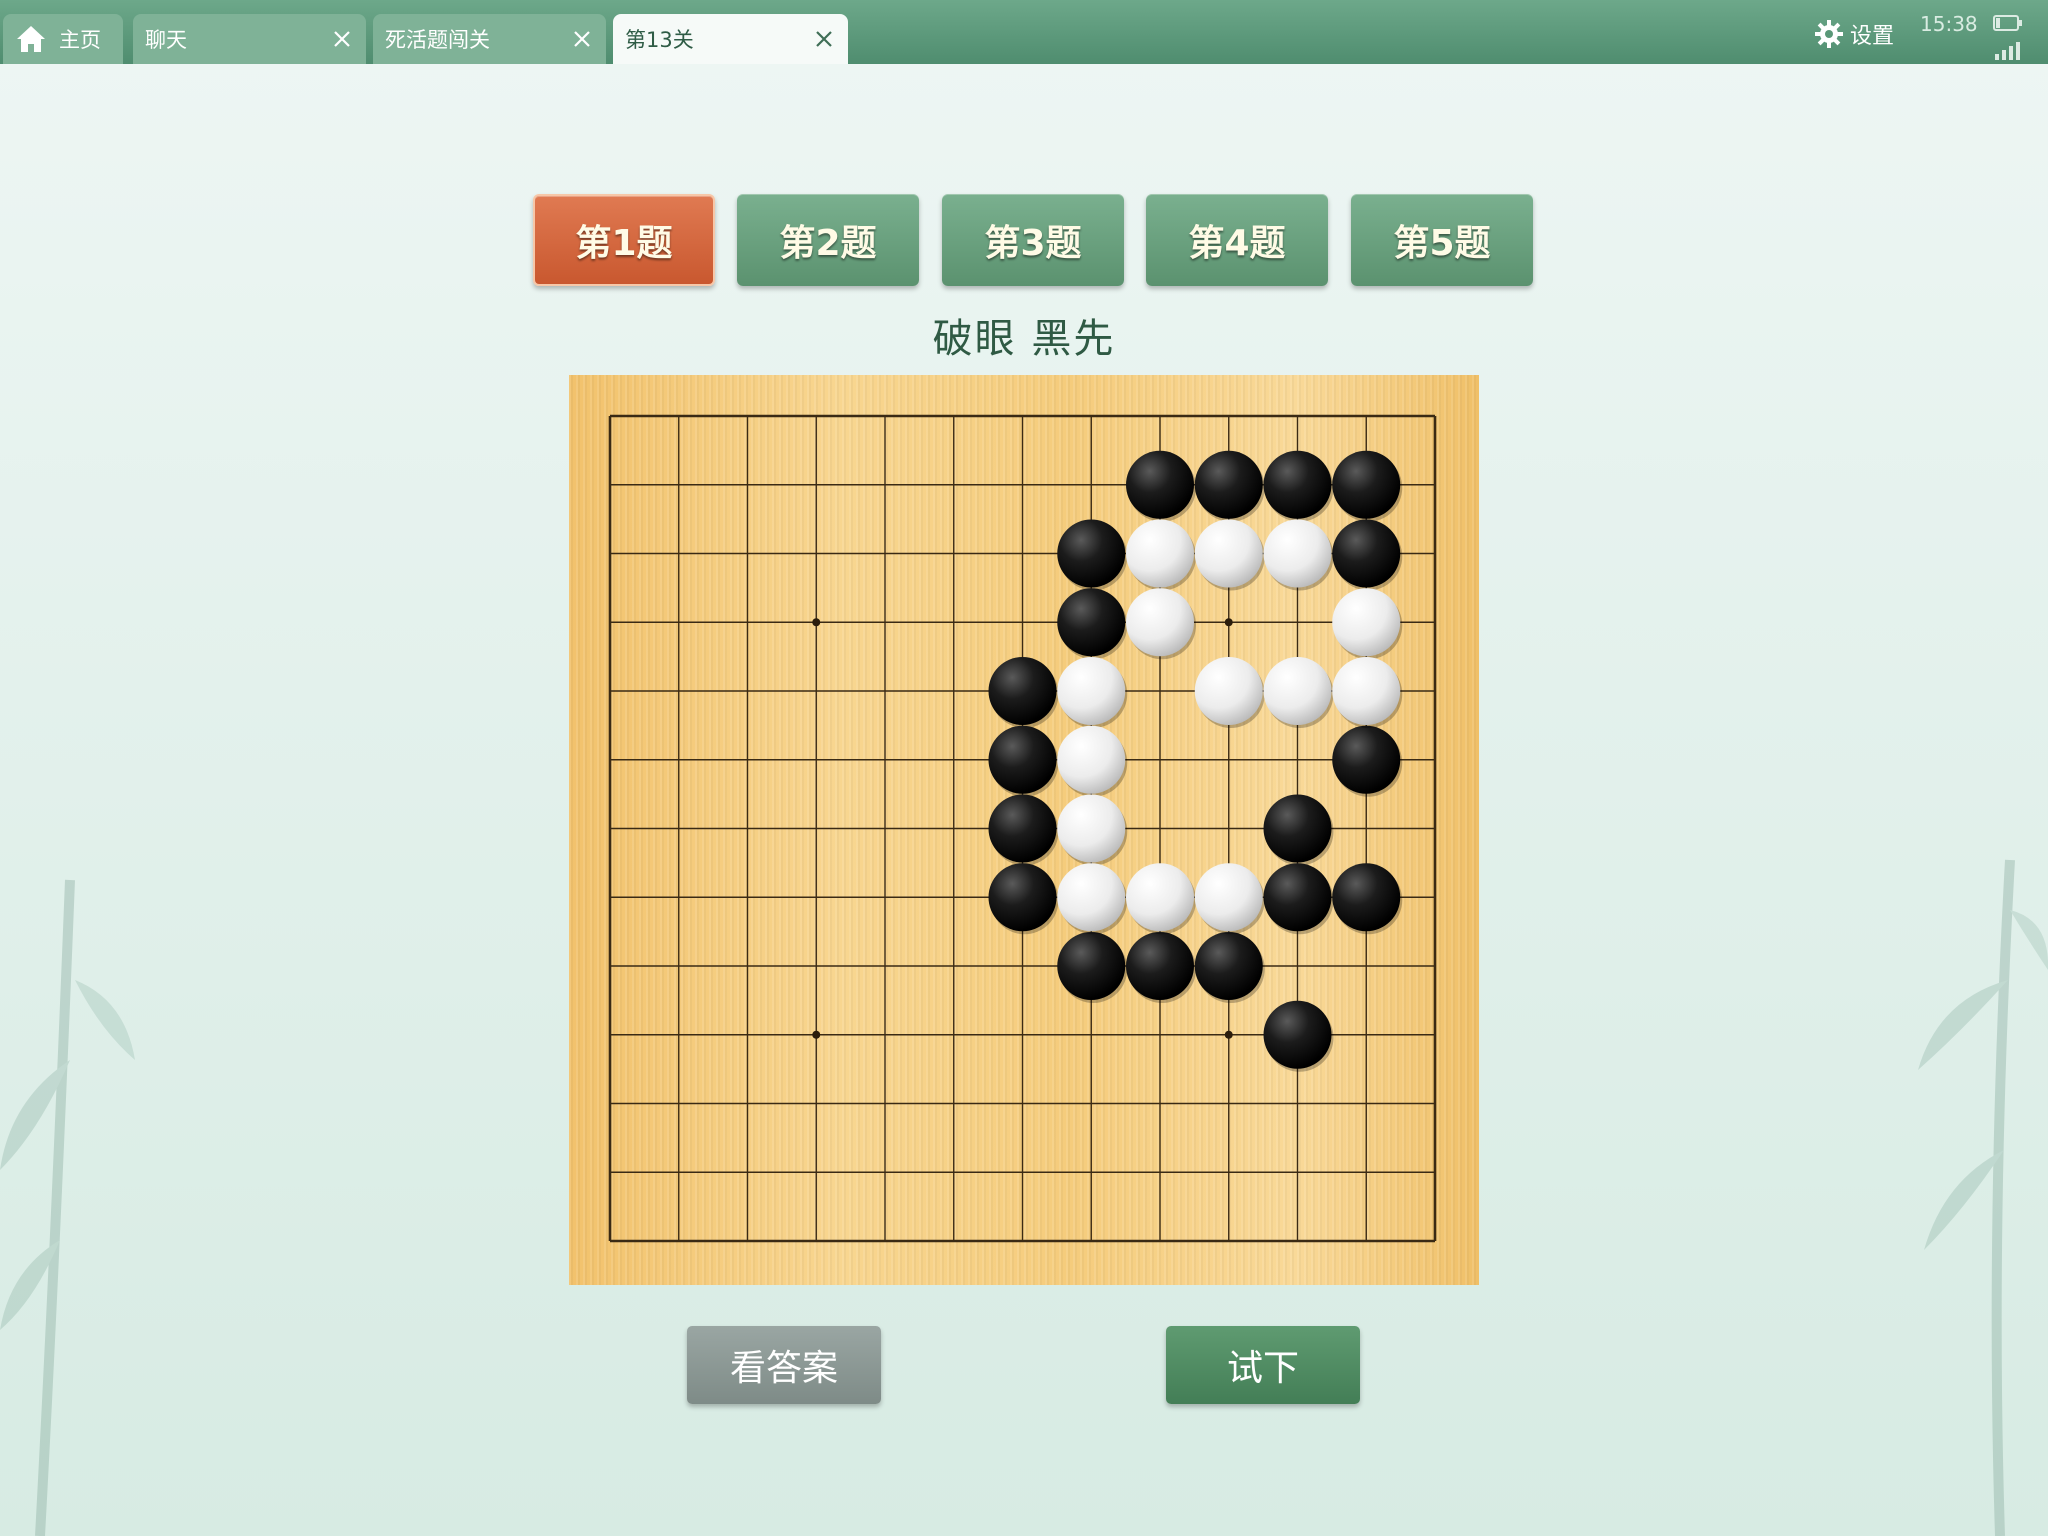 The image size is (2048, 1536). I want to click on tab-chat: 聊天, so click(249, 39).